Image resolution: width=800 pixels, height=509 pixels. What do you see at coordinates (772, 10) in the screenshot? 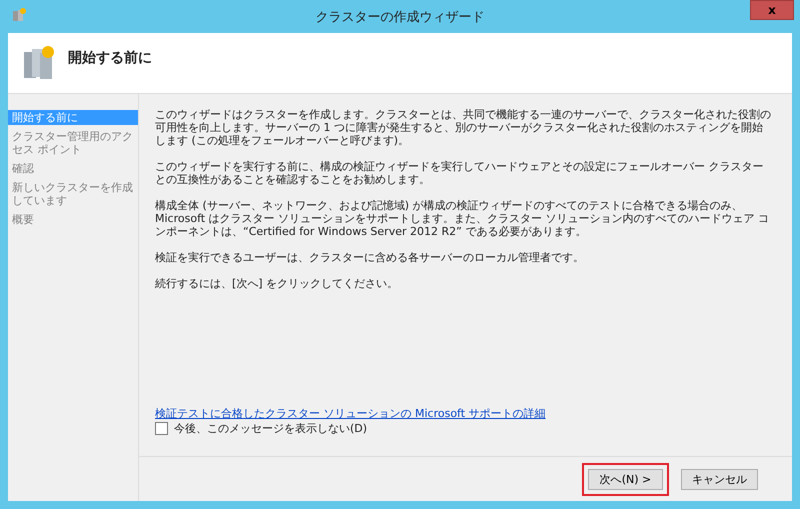
I see `close-button: x` at bounding box center [772, 10].